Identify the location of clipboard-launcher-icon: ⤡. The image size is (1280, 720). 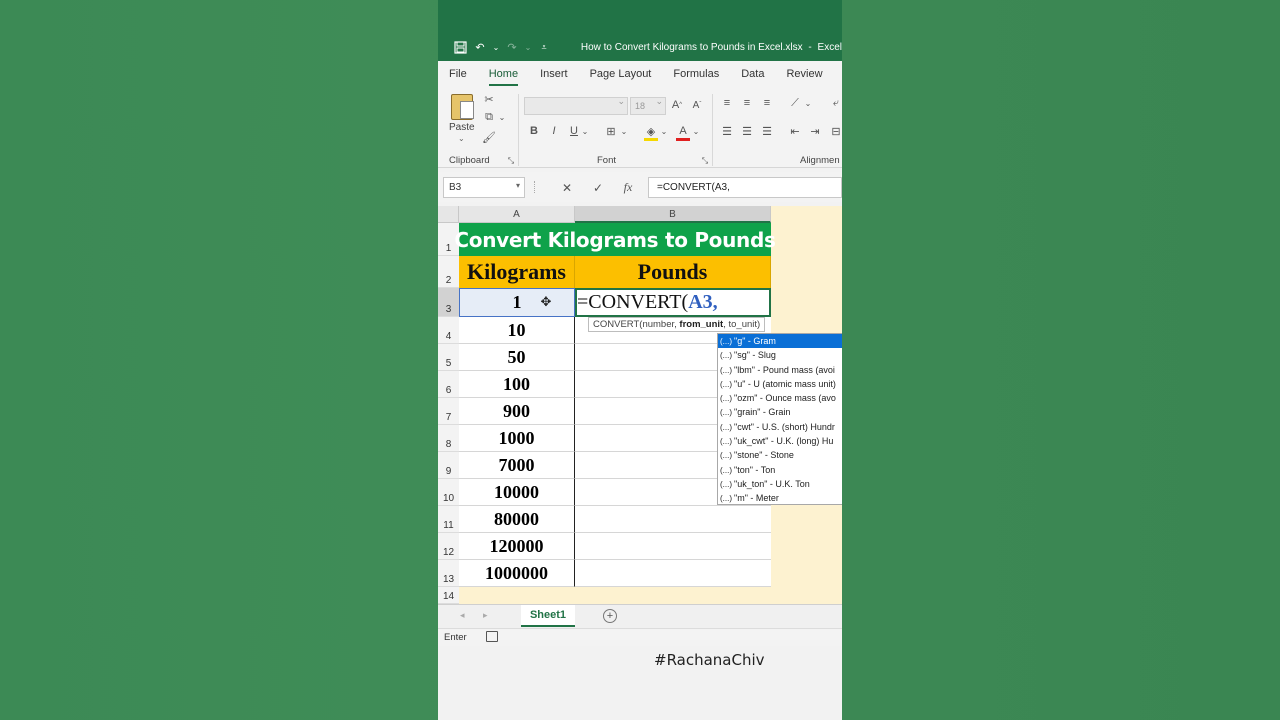
(511, 161).